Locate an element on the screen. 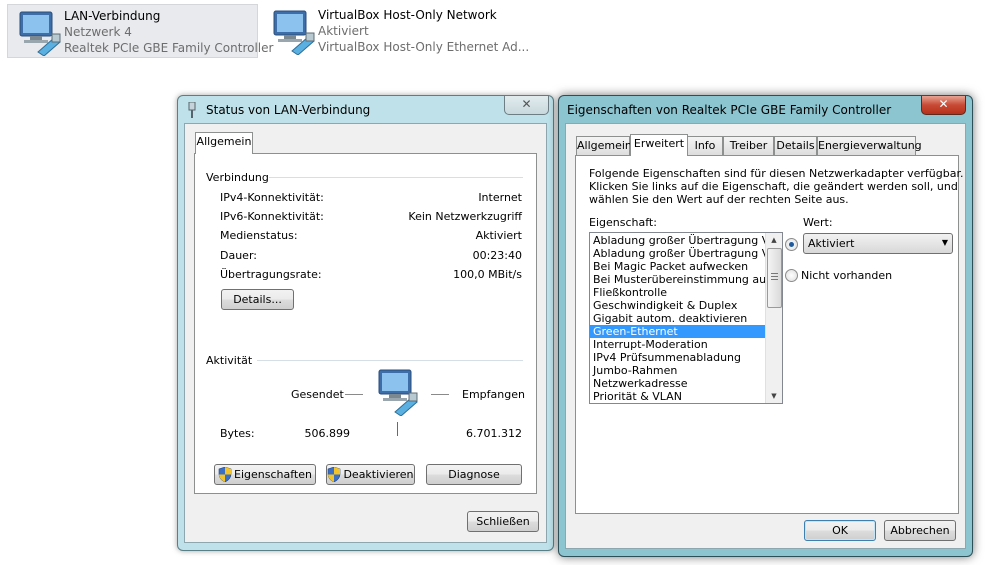 This screenshot has height=565, width=990. list-item: Interrupt-Moderation is located at coordinates (677, 344).